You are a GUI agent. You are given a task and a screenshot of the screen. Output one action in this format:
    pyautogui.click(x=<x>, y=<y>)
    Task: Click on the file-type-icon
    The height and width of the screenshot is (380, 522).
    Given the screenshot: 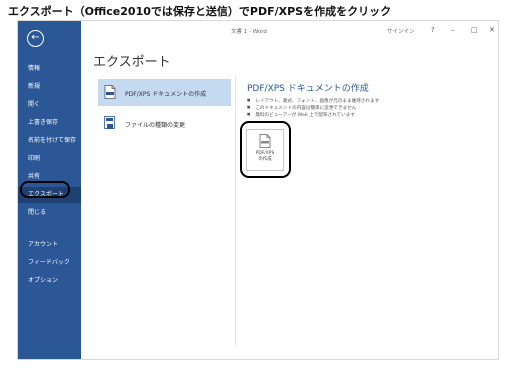 What is the action you would take?
    pyautogui.click(x=109, y=122)
    